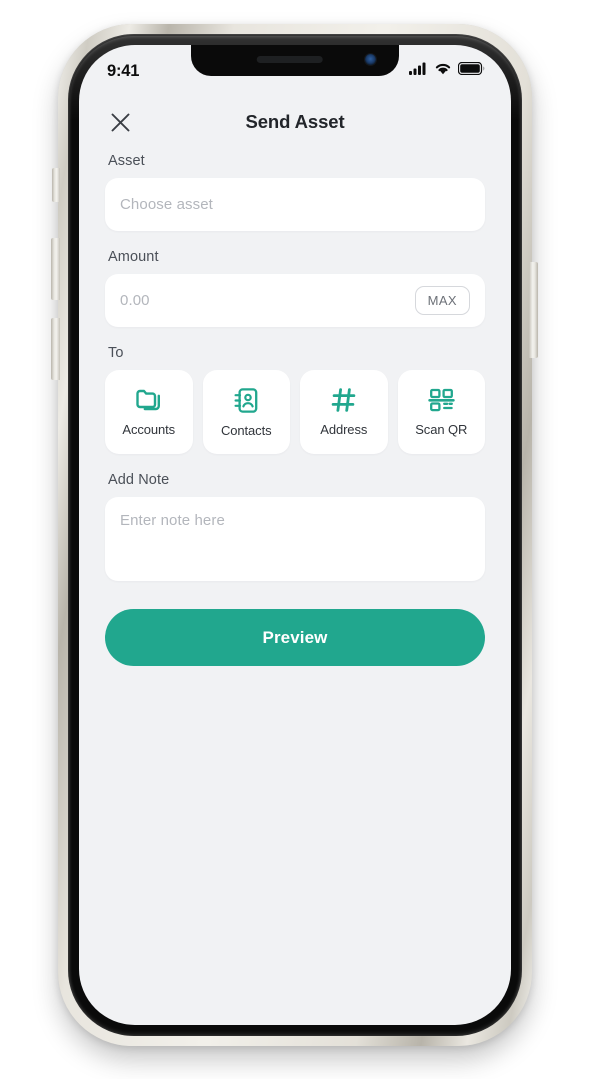 The width and height of the screenshot is (590, 1079). I want to click on mute-switch, so click(56, 185).